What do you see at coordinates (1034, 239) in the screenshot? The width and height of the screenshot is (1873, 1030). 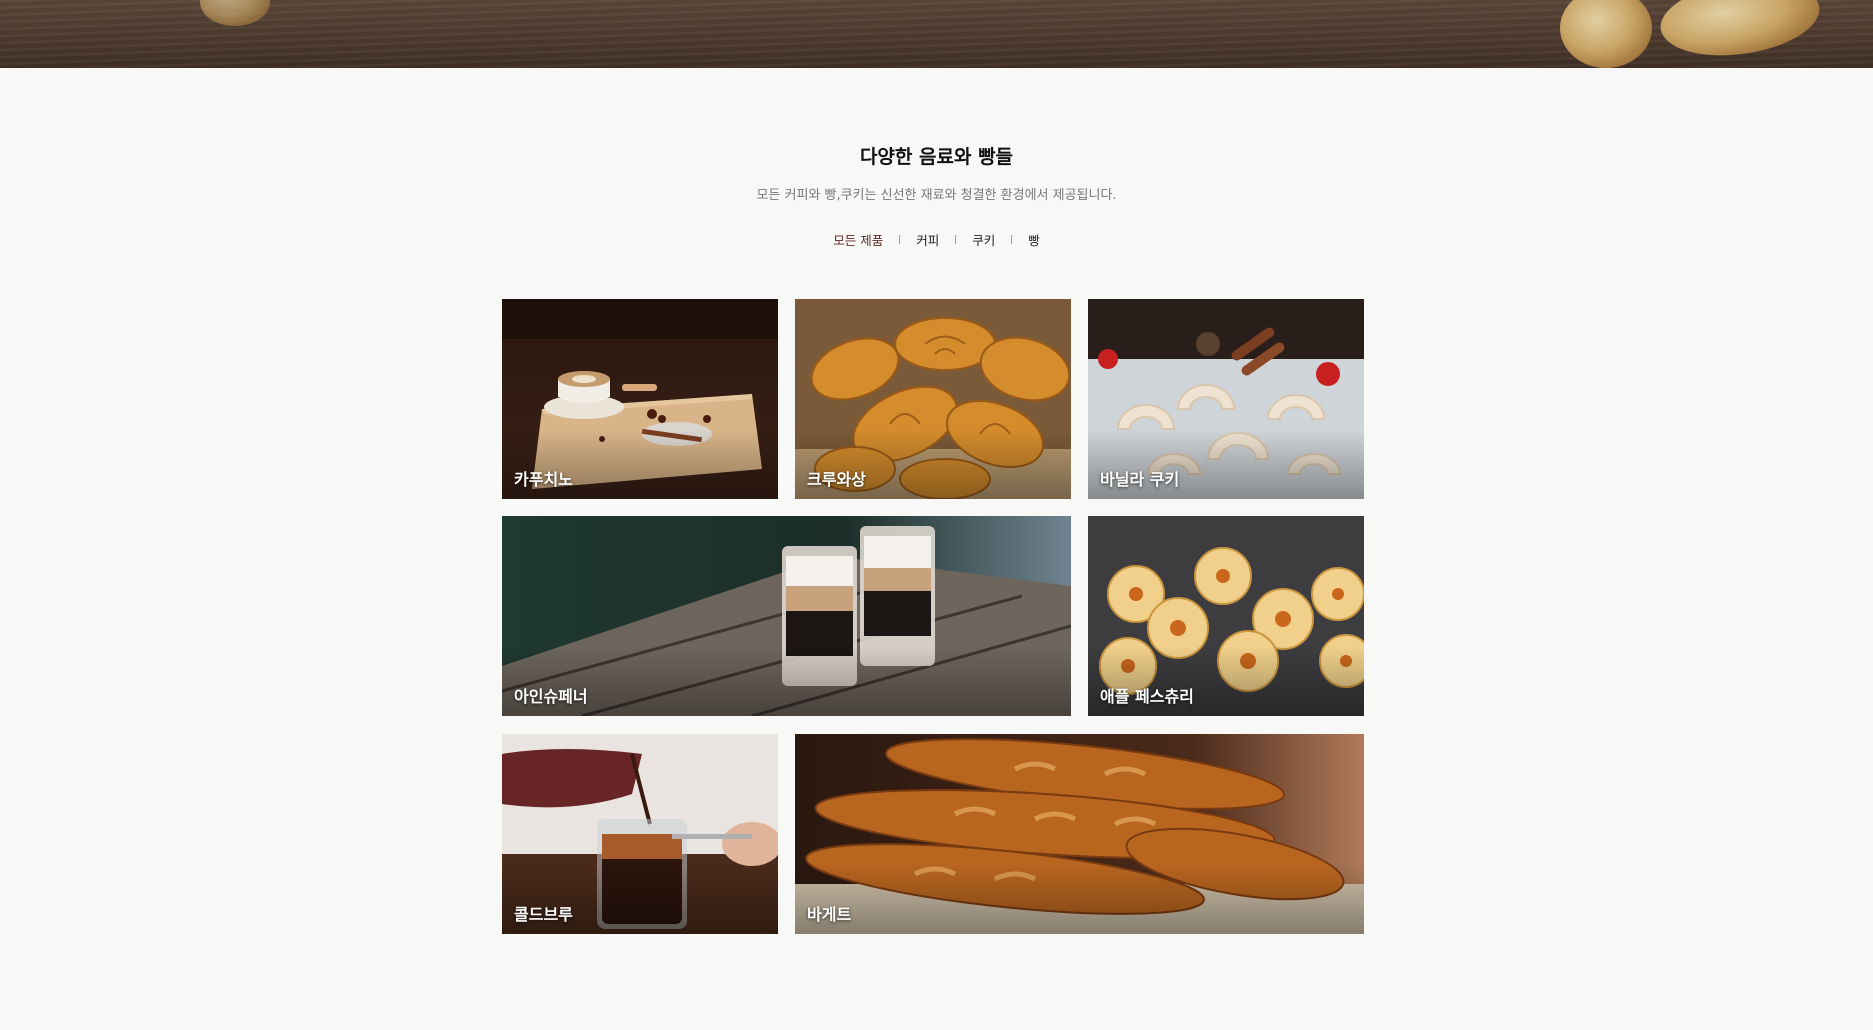 I see `filter-bread: 빵` at bounding box center [1034, 239].